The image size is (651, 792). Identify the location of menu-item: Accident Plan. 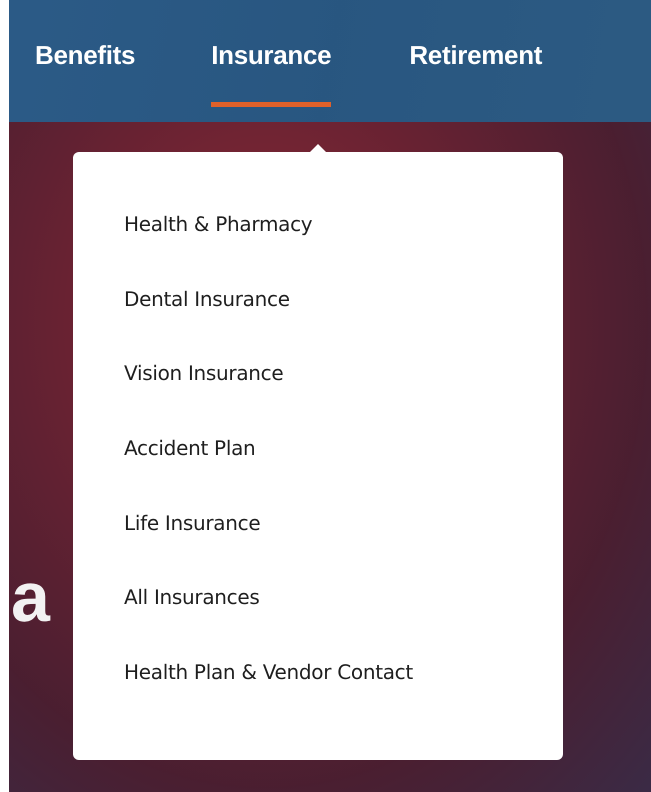
(190, 473).